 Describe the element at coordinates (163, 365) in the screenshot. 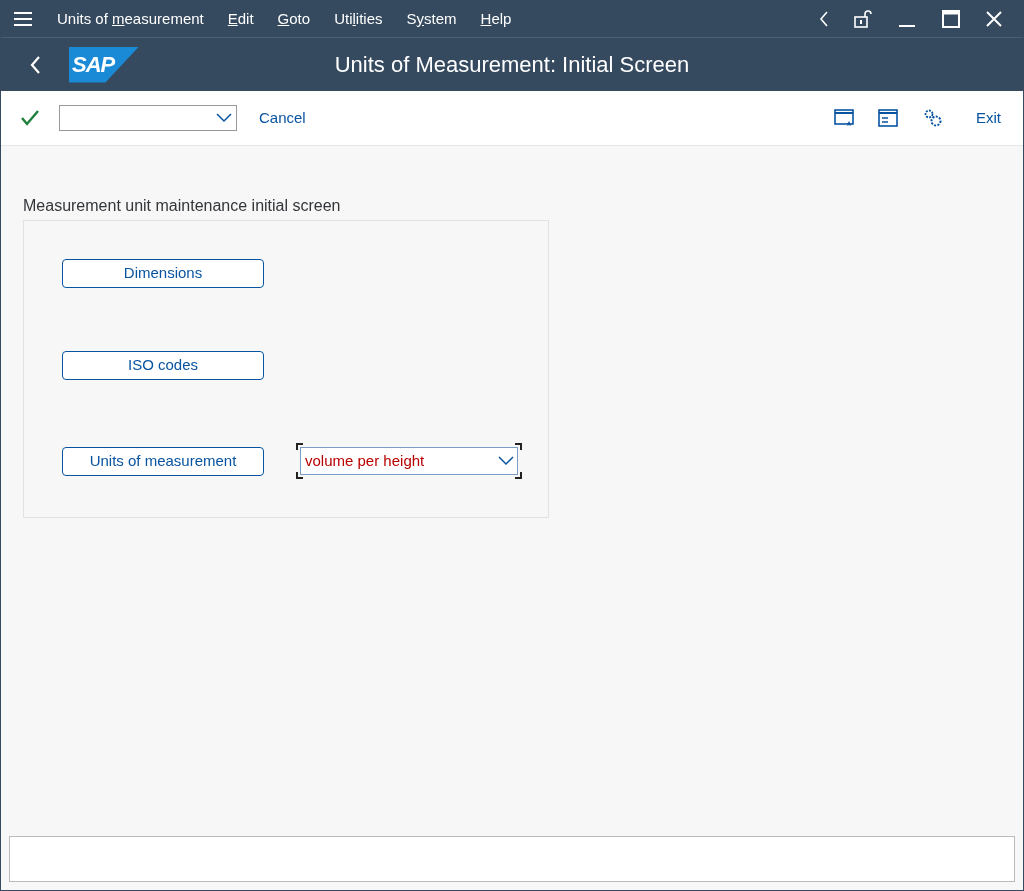

I see `push-button: ISO codes` at that location.